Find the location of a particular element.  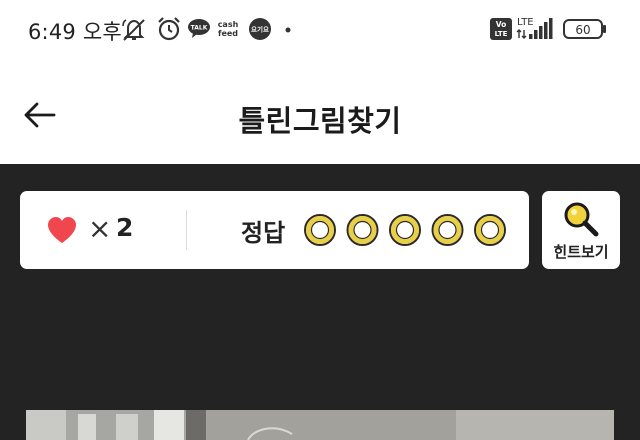

alarm-icon is located at coordinates (169, 29).